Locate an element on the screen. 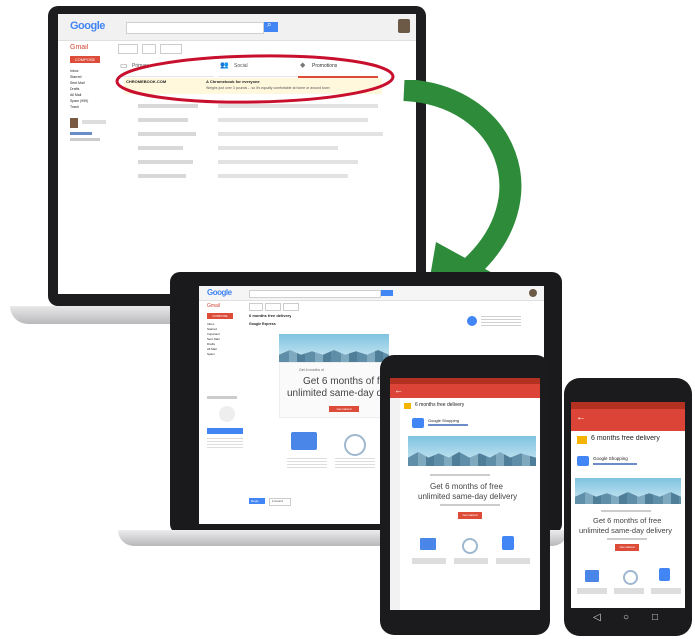 The image size is (695, 639). nav-back-icon: ◁ is located at coordinates (597, 617).